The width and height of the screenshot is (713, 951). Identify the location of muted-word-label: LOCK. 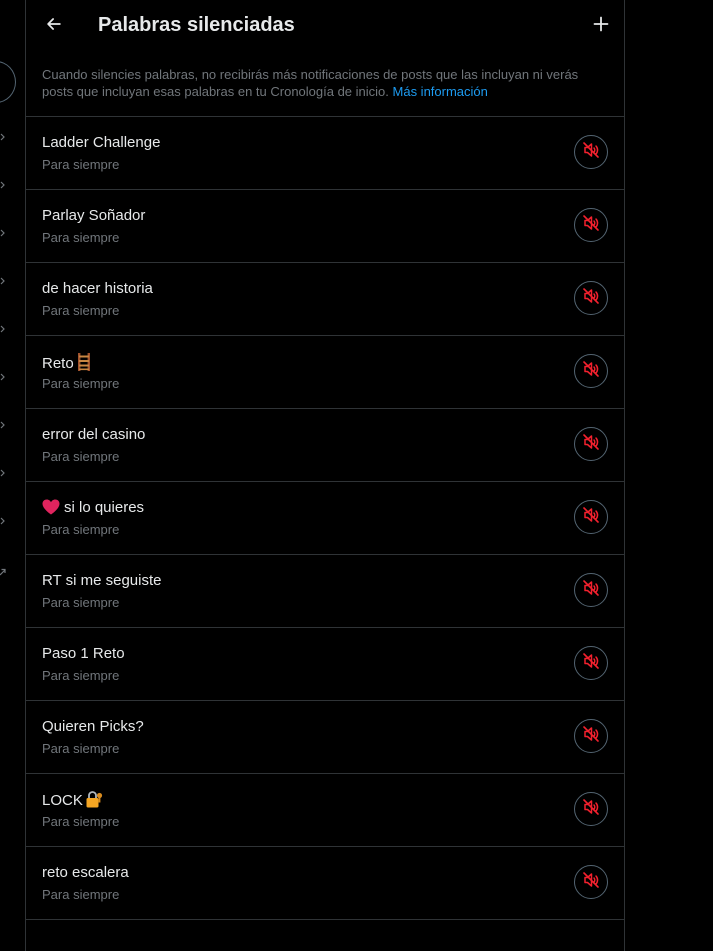
(62, 800).